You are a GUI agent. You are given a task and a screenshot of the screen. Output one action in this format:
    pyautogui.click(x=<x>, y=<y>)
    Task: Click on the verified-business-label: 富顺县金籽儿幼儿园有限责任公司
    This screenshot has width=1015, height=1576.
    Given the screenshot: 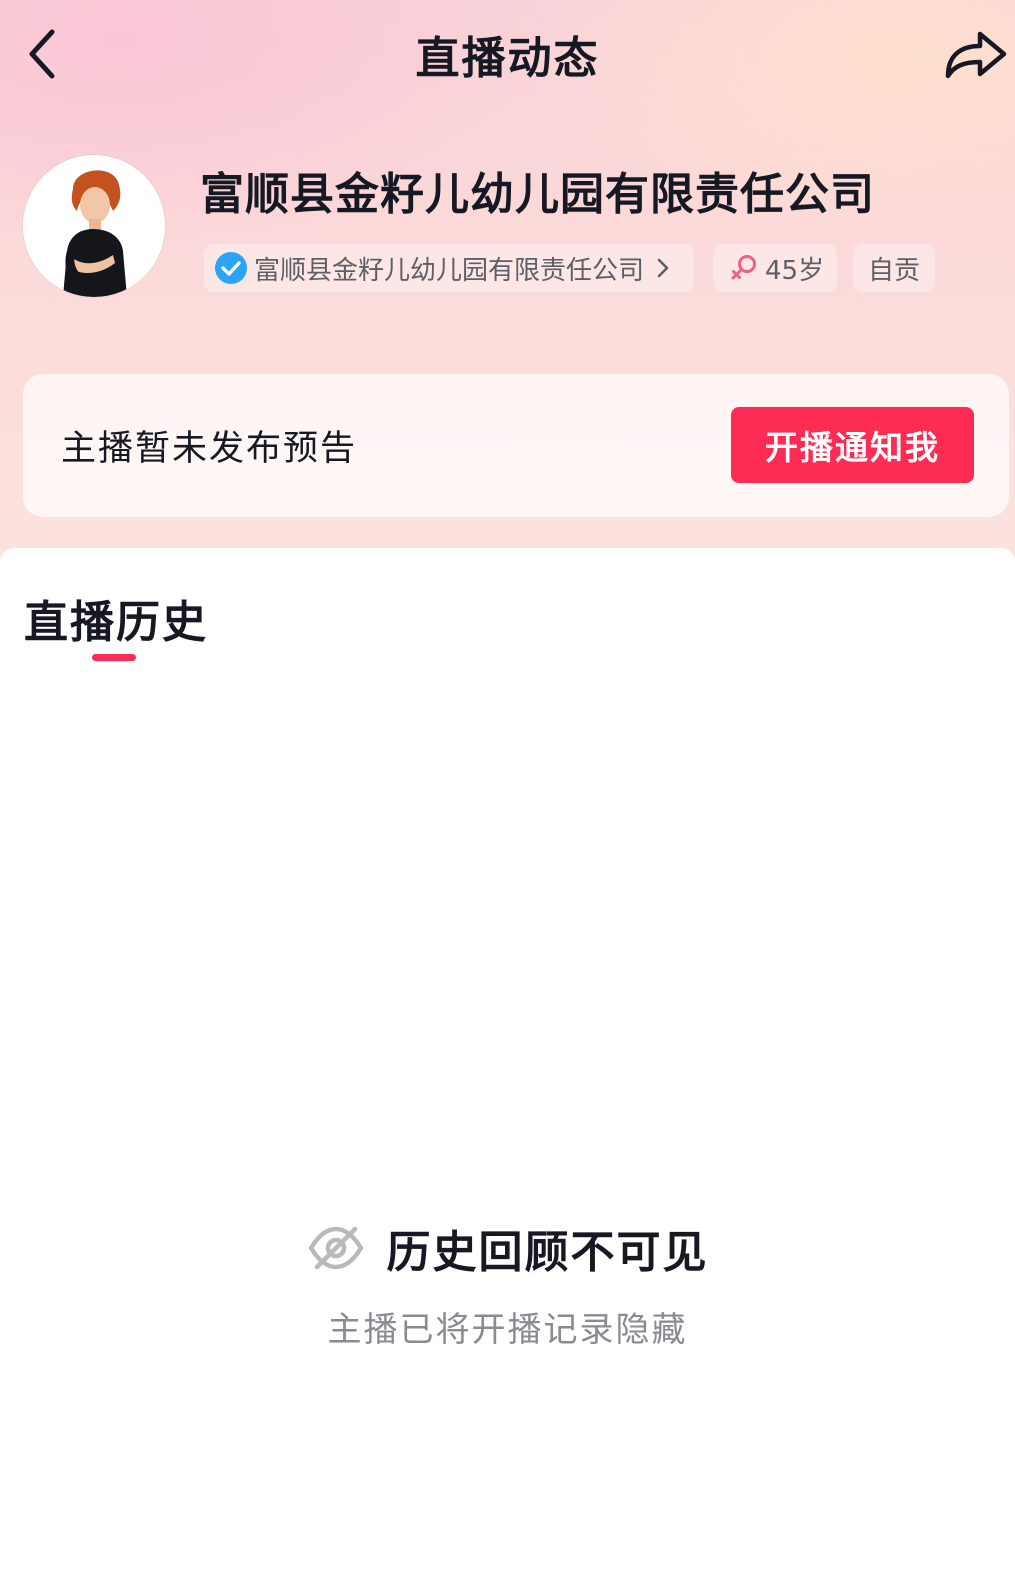 What is the action you would take?
    pyautogui.click(x=449, y=270)
    